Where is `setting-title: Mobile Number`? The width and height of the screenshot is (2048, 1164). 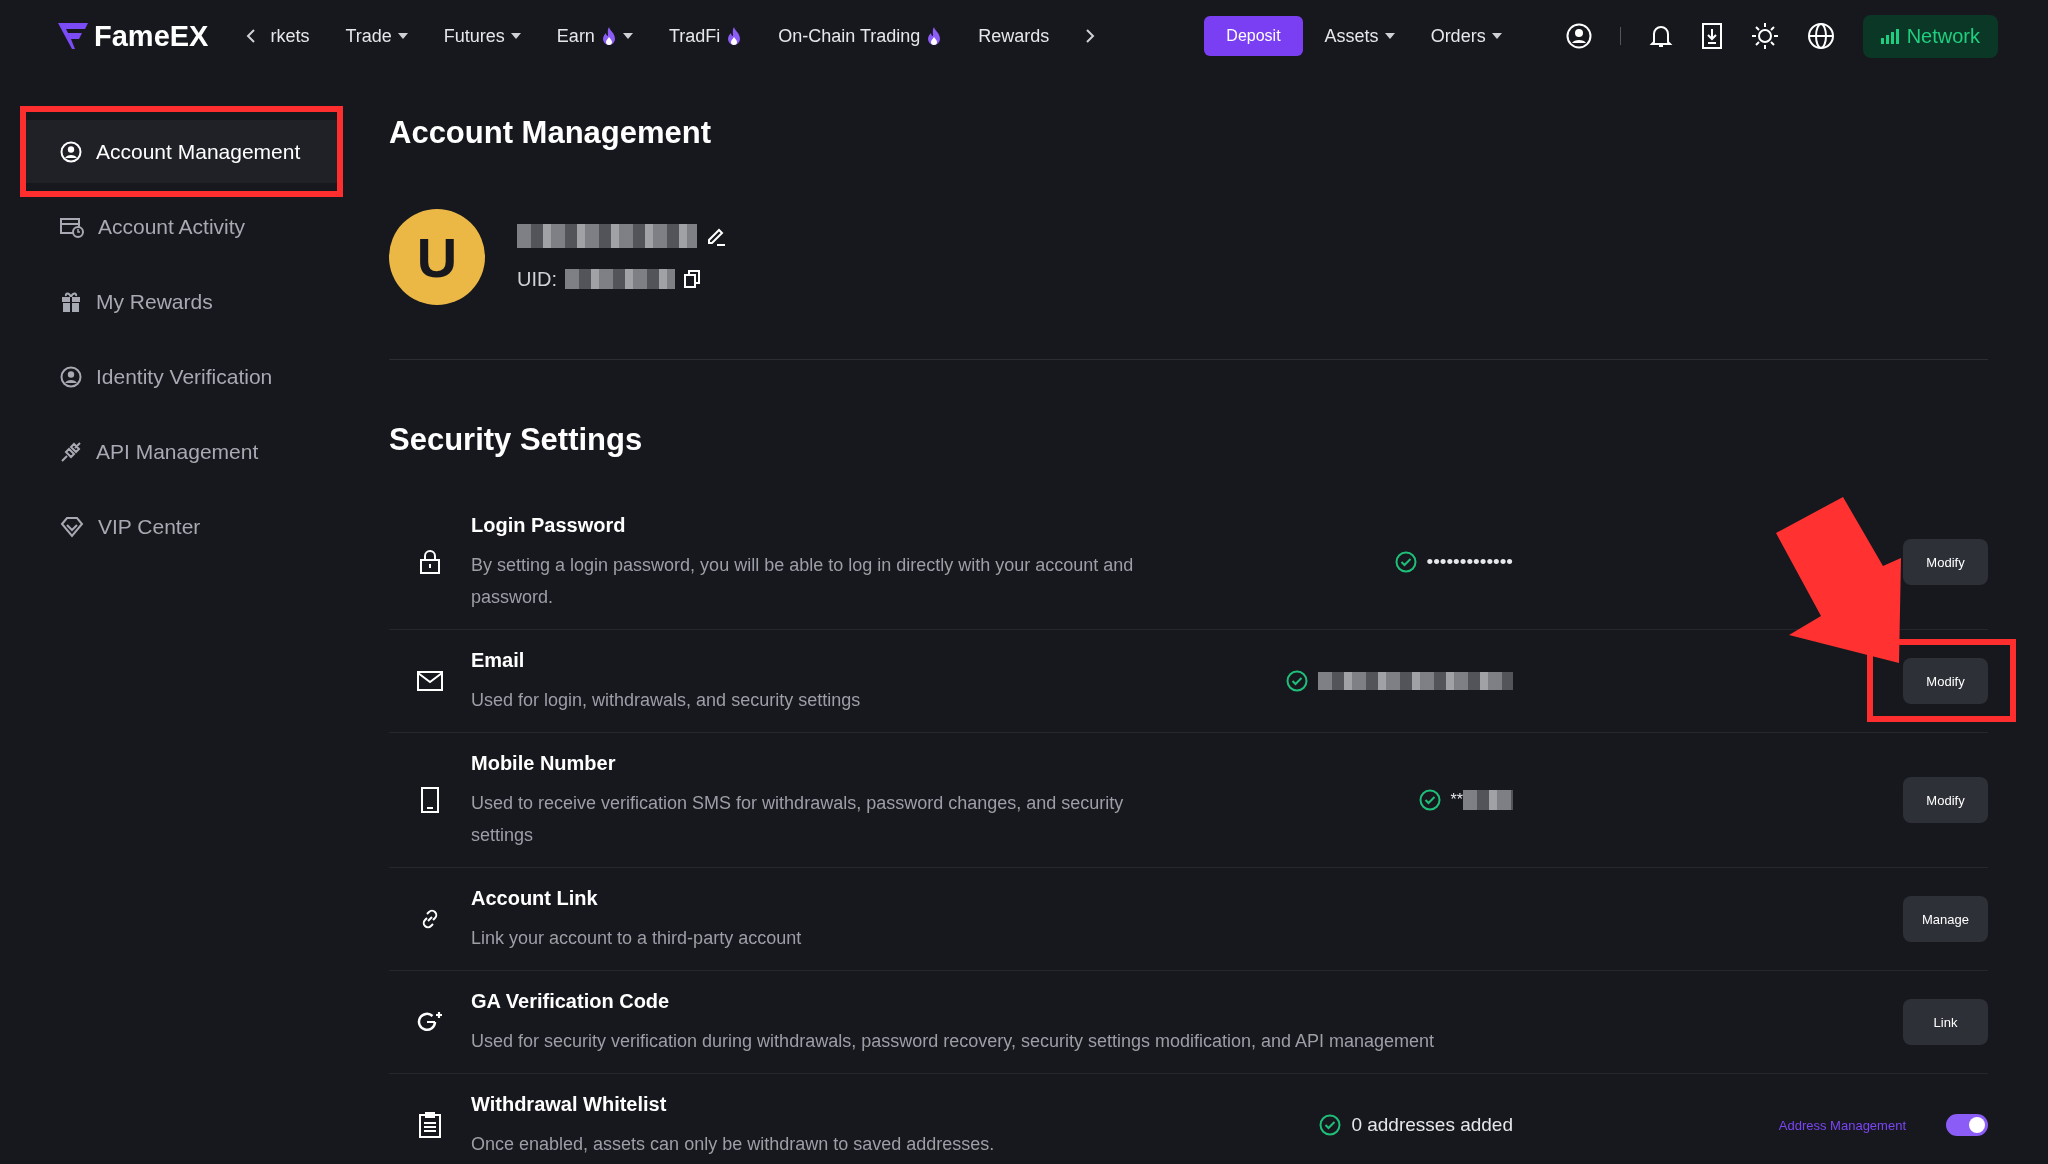
setting-title: Mobile Number is located at coordinates (544, 763).